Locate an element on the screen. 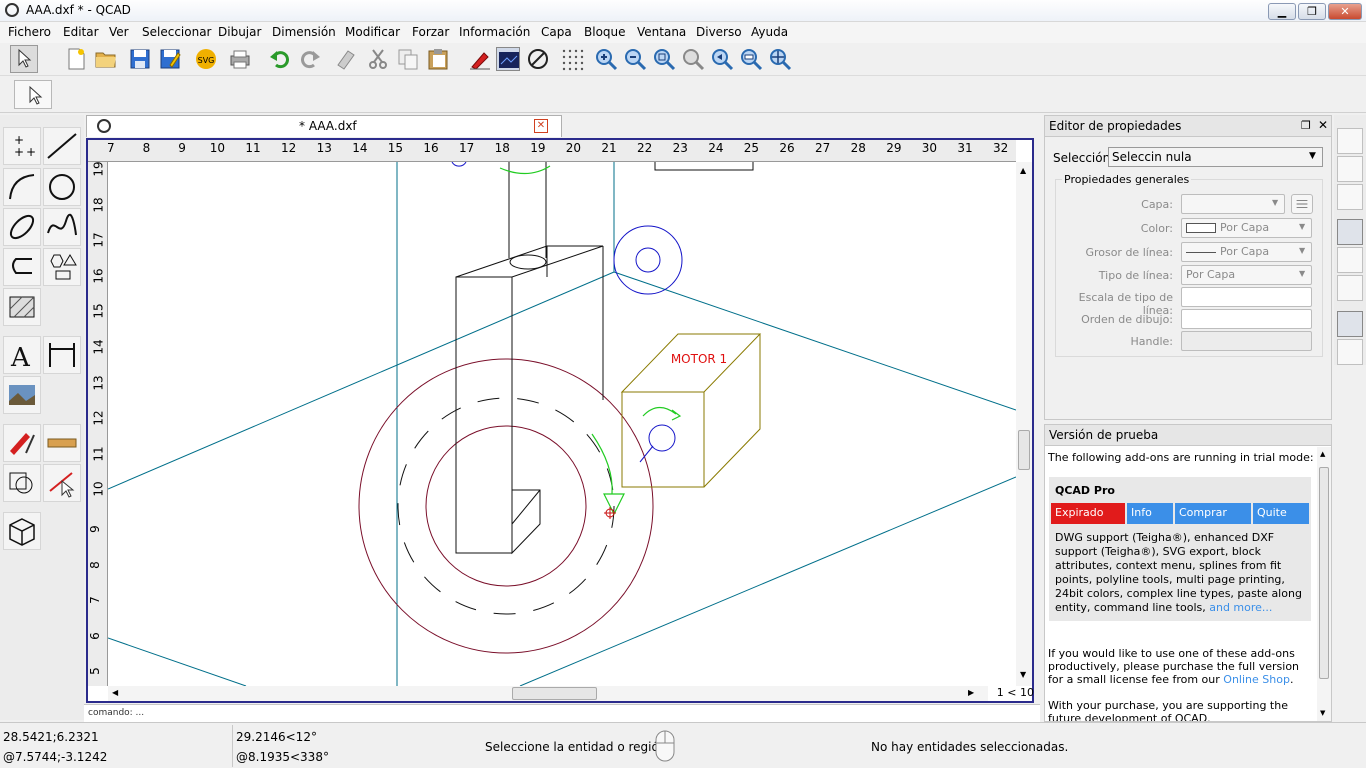 The width and height of the screenshot is (1366, 768). drawing-tools-icon is located at coordinates (22, 443).